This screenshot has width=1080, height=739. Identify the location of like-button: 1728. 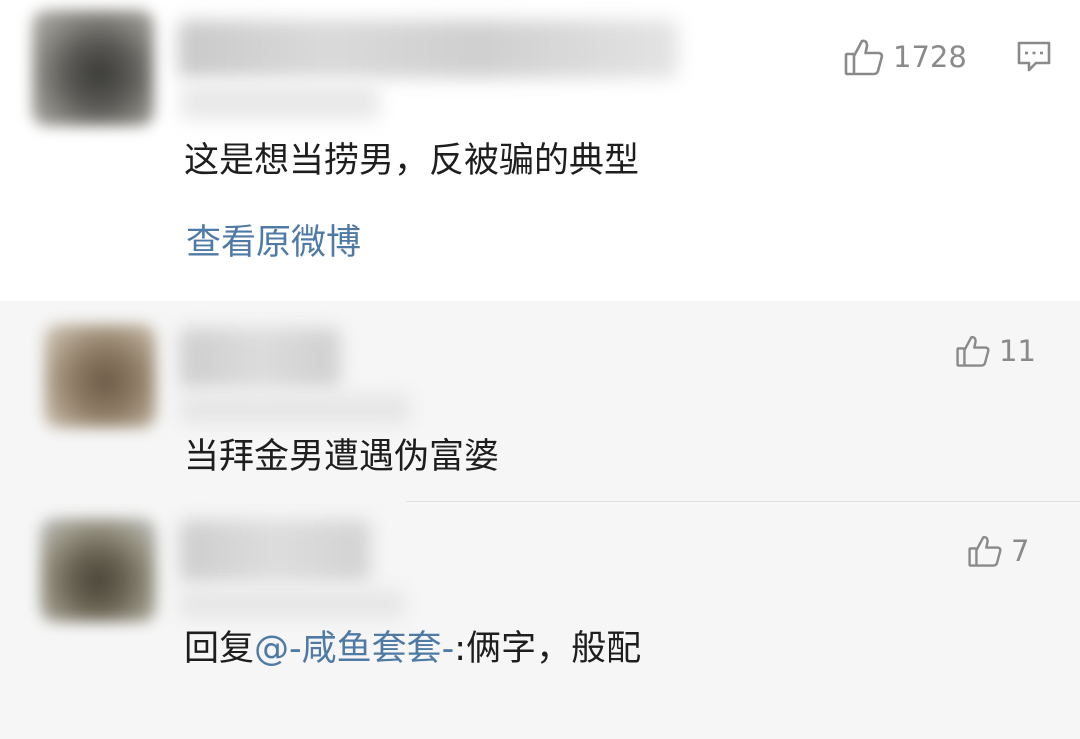
(905, 57).